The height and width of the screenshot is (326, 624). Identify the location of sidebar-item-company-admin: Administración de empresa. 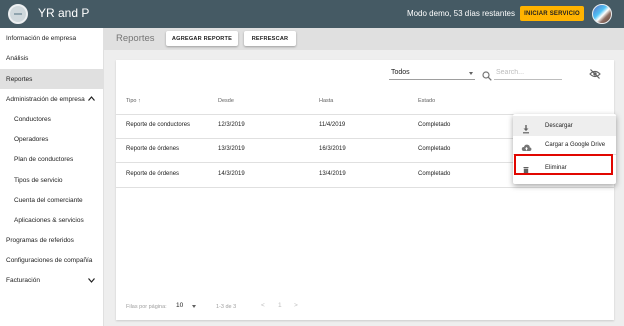
(52, 99).